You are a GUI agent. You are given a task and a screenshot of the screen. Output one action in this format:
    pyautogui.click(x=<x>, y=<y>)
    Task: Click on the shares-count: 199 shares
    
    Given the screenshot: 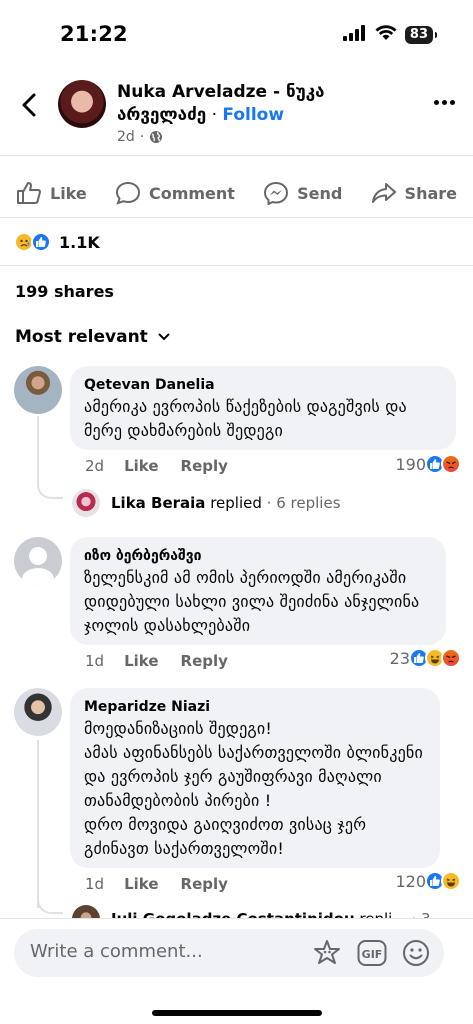 What is the action you would take?
    pyautogui.click(x=64, y=291)
    